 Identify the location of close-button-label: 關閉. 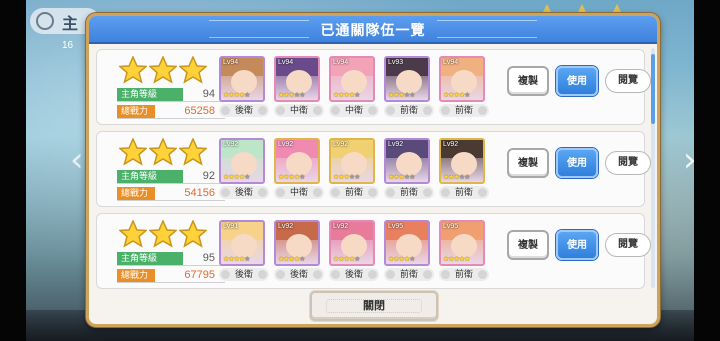
(374, 306).